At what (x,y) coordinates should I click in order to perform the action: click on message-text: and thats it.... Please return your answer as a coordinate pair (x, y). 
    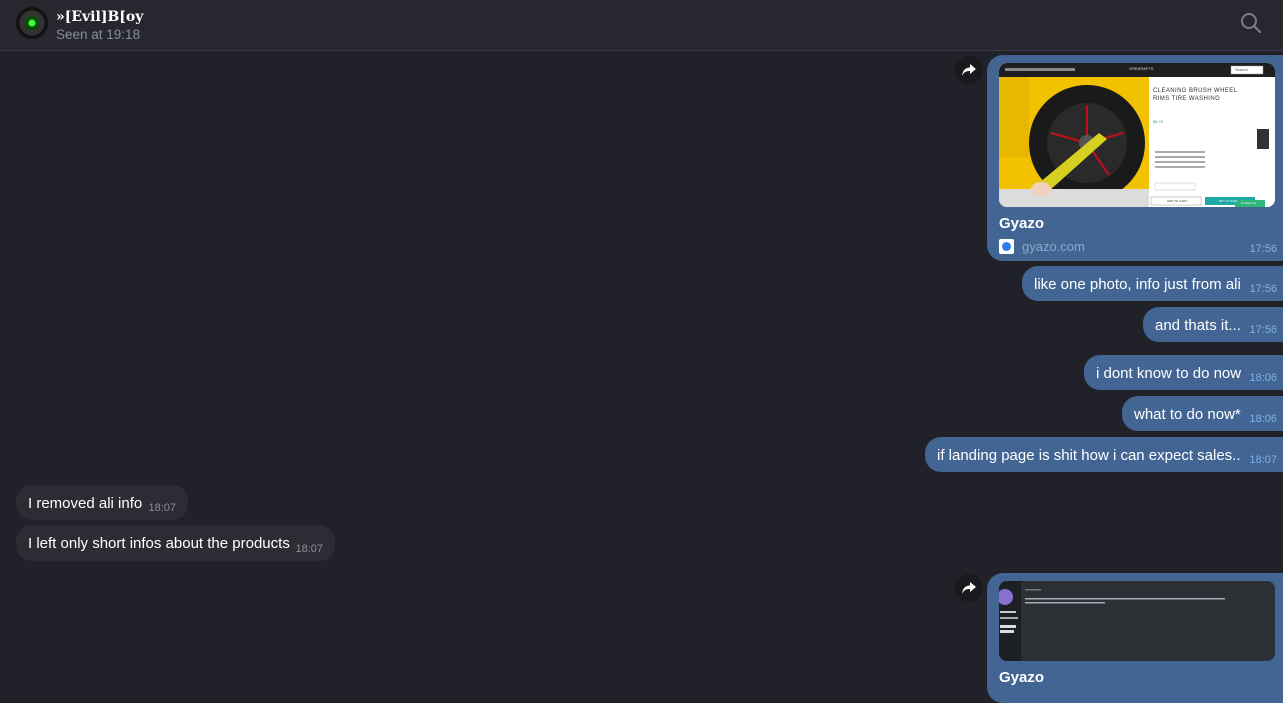
    Looking at the image, I should click on (1198, 325).